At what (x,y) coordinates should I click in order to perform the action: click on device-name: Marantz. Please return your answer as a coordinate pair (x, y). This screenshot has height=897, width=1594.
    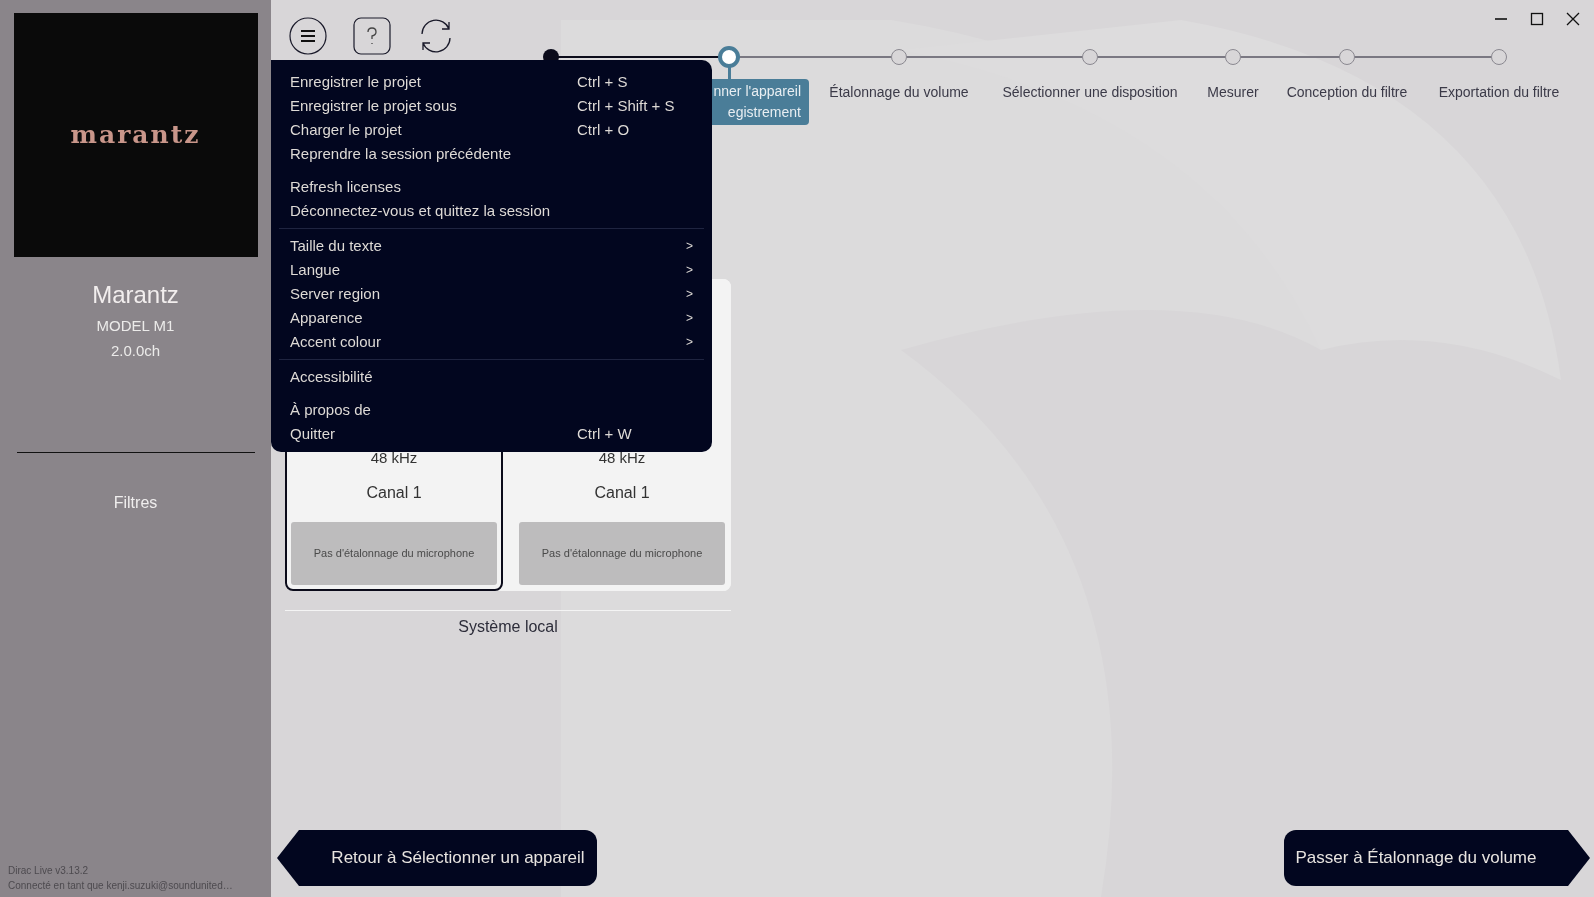
    Looking at the image, I should click on (135, 295).